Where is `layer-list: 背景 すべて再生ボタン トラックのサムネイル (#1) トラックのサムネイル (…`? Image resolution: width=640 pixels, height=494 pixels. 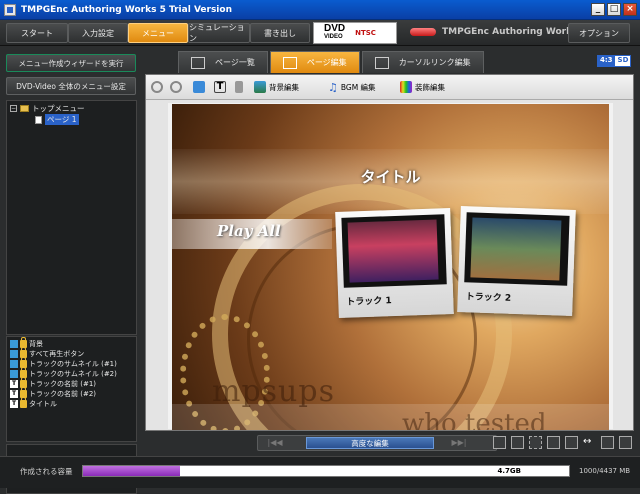 layer-list: 背景 すべて再生ボタン トラックのサムネイル (#1) トラックのサムネイル (… is located at coordinates (71, 389).